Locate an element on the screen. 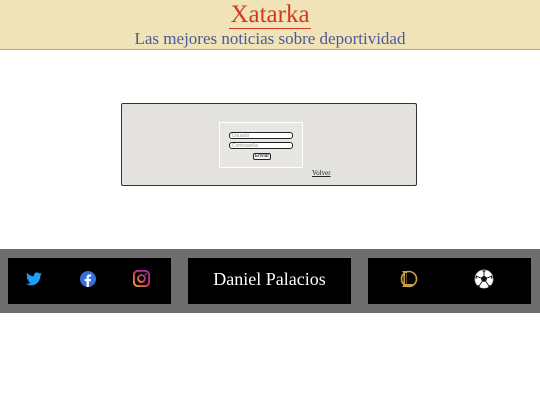 The height and width of the screenshot is (405, 540). sport-links is located at coordinates (449, 281).